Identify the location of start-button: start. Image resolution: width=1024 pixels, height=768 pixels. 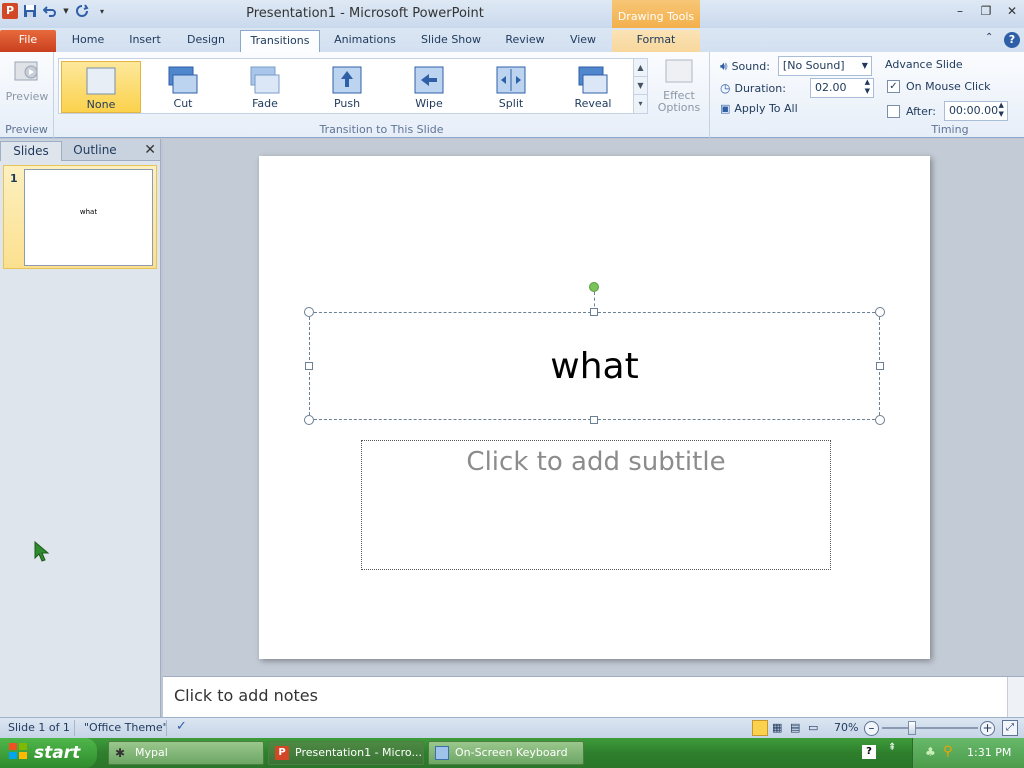
(48, 753).